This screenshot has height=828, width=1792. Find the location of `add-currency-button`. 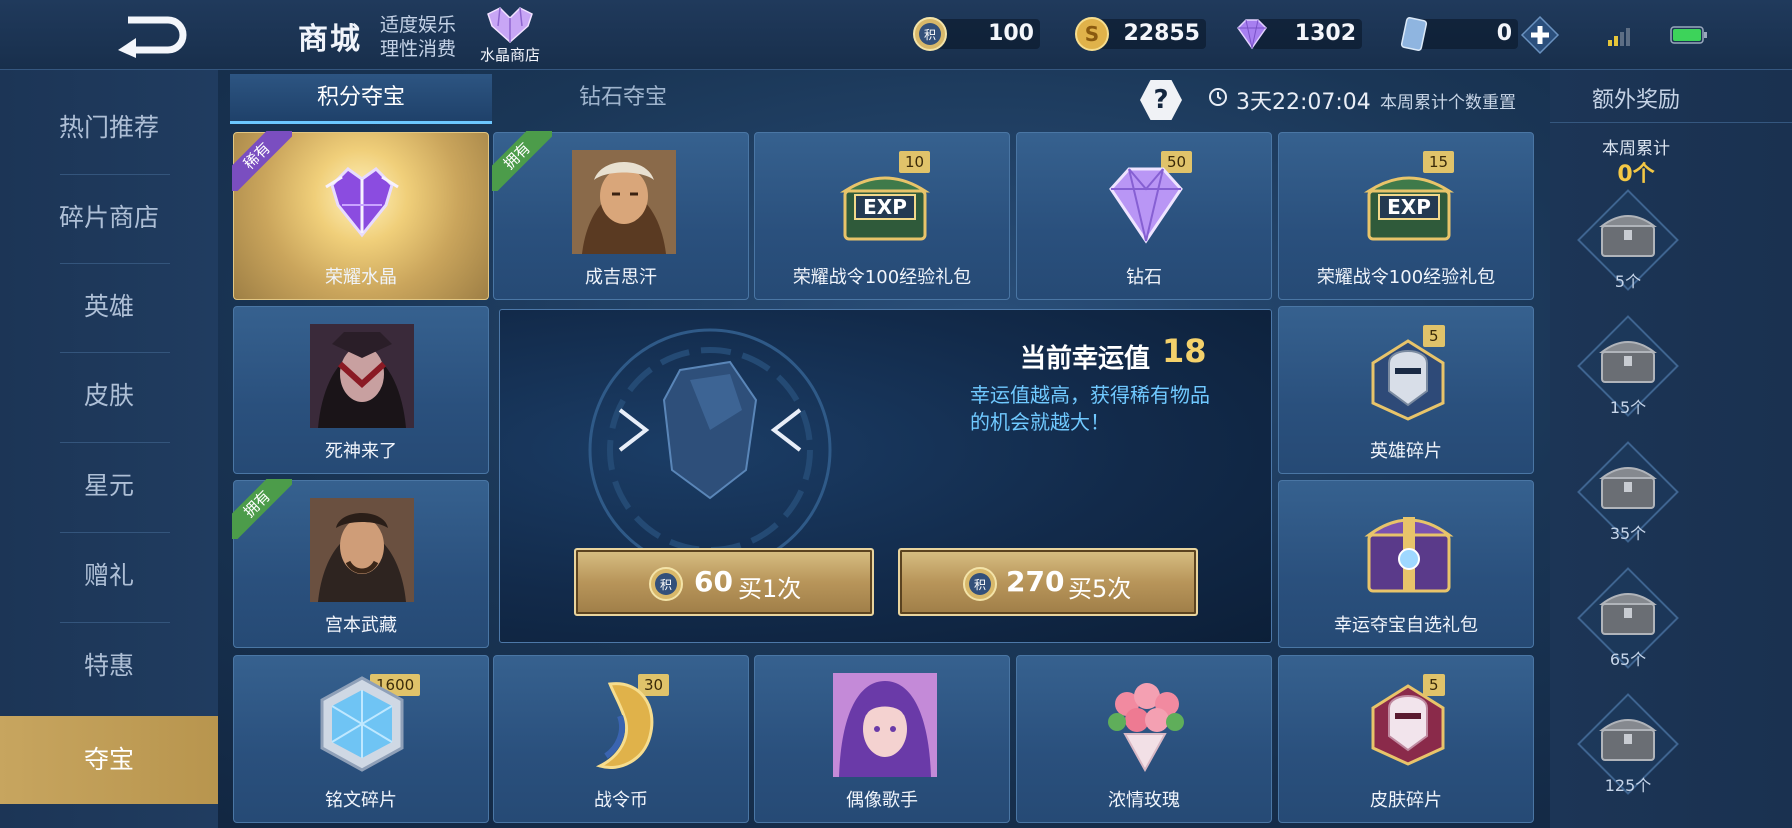

add-currency-button is located at coordinates (1540, 35).